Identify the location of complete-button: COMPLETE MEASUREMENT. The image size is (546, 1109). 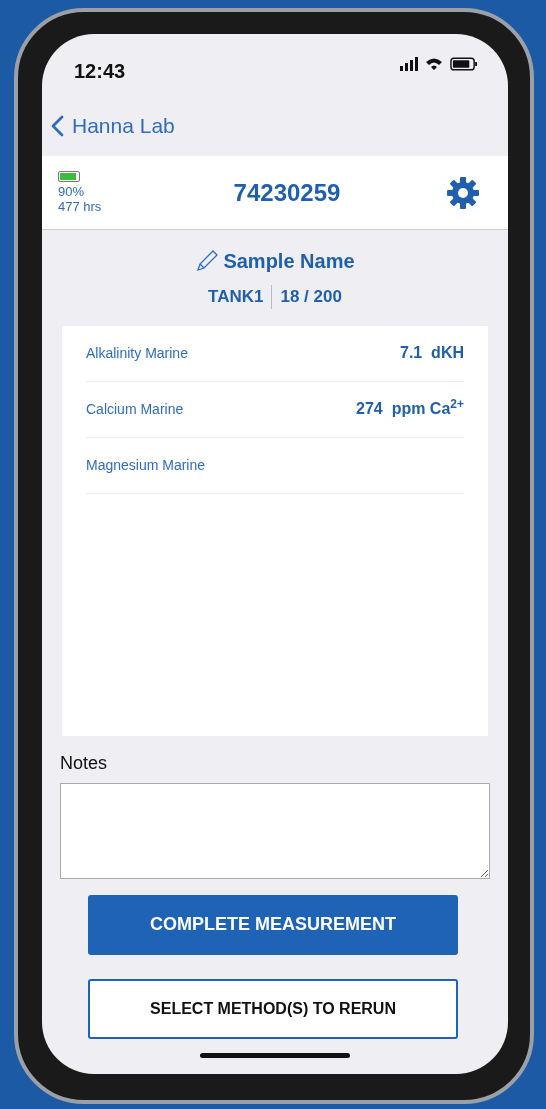
(273, 924).